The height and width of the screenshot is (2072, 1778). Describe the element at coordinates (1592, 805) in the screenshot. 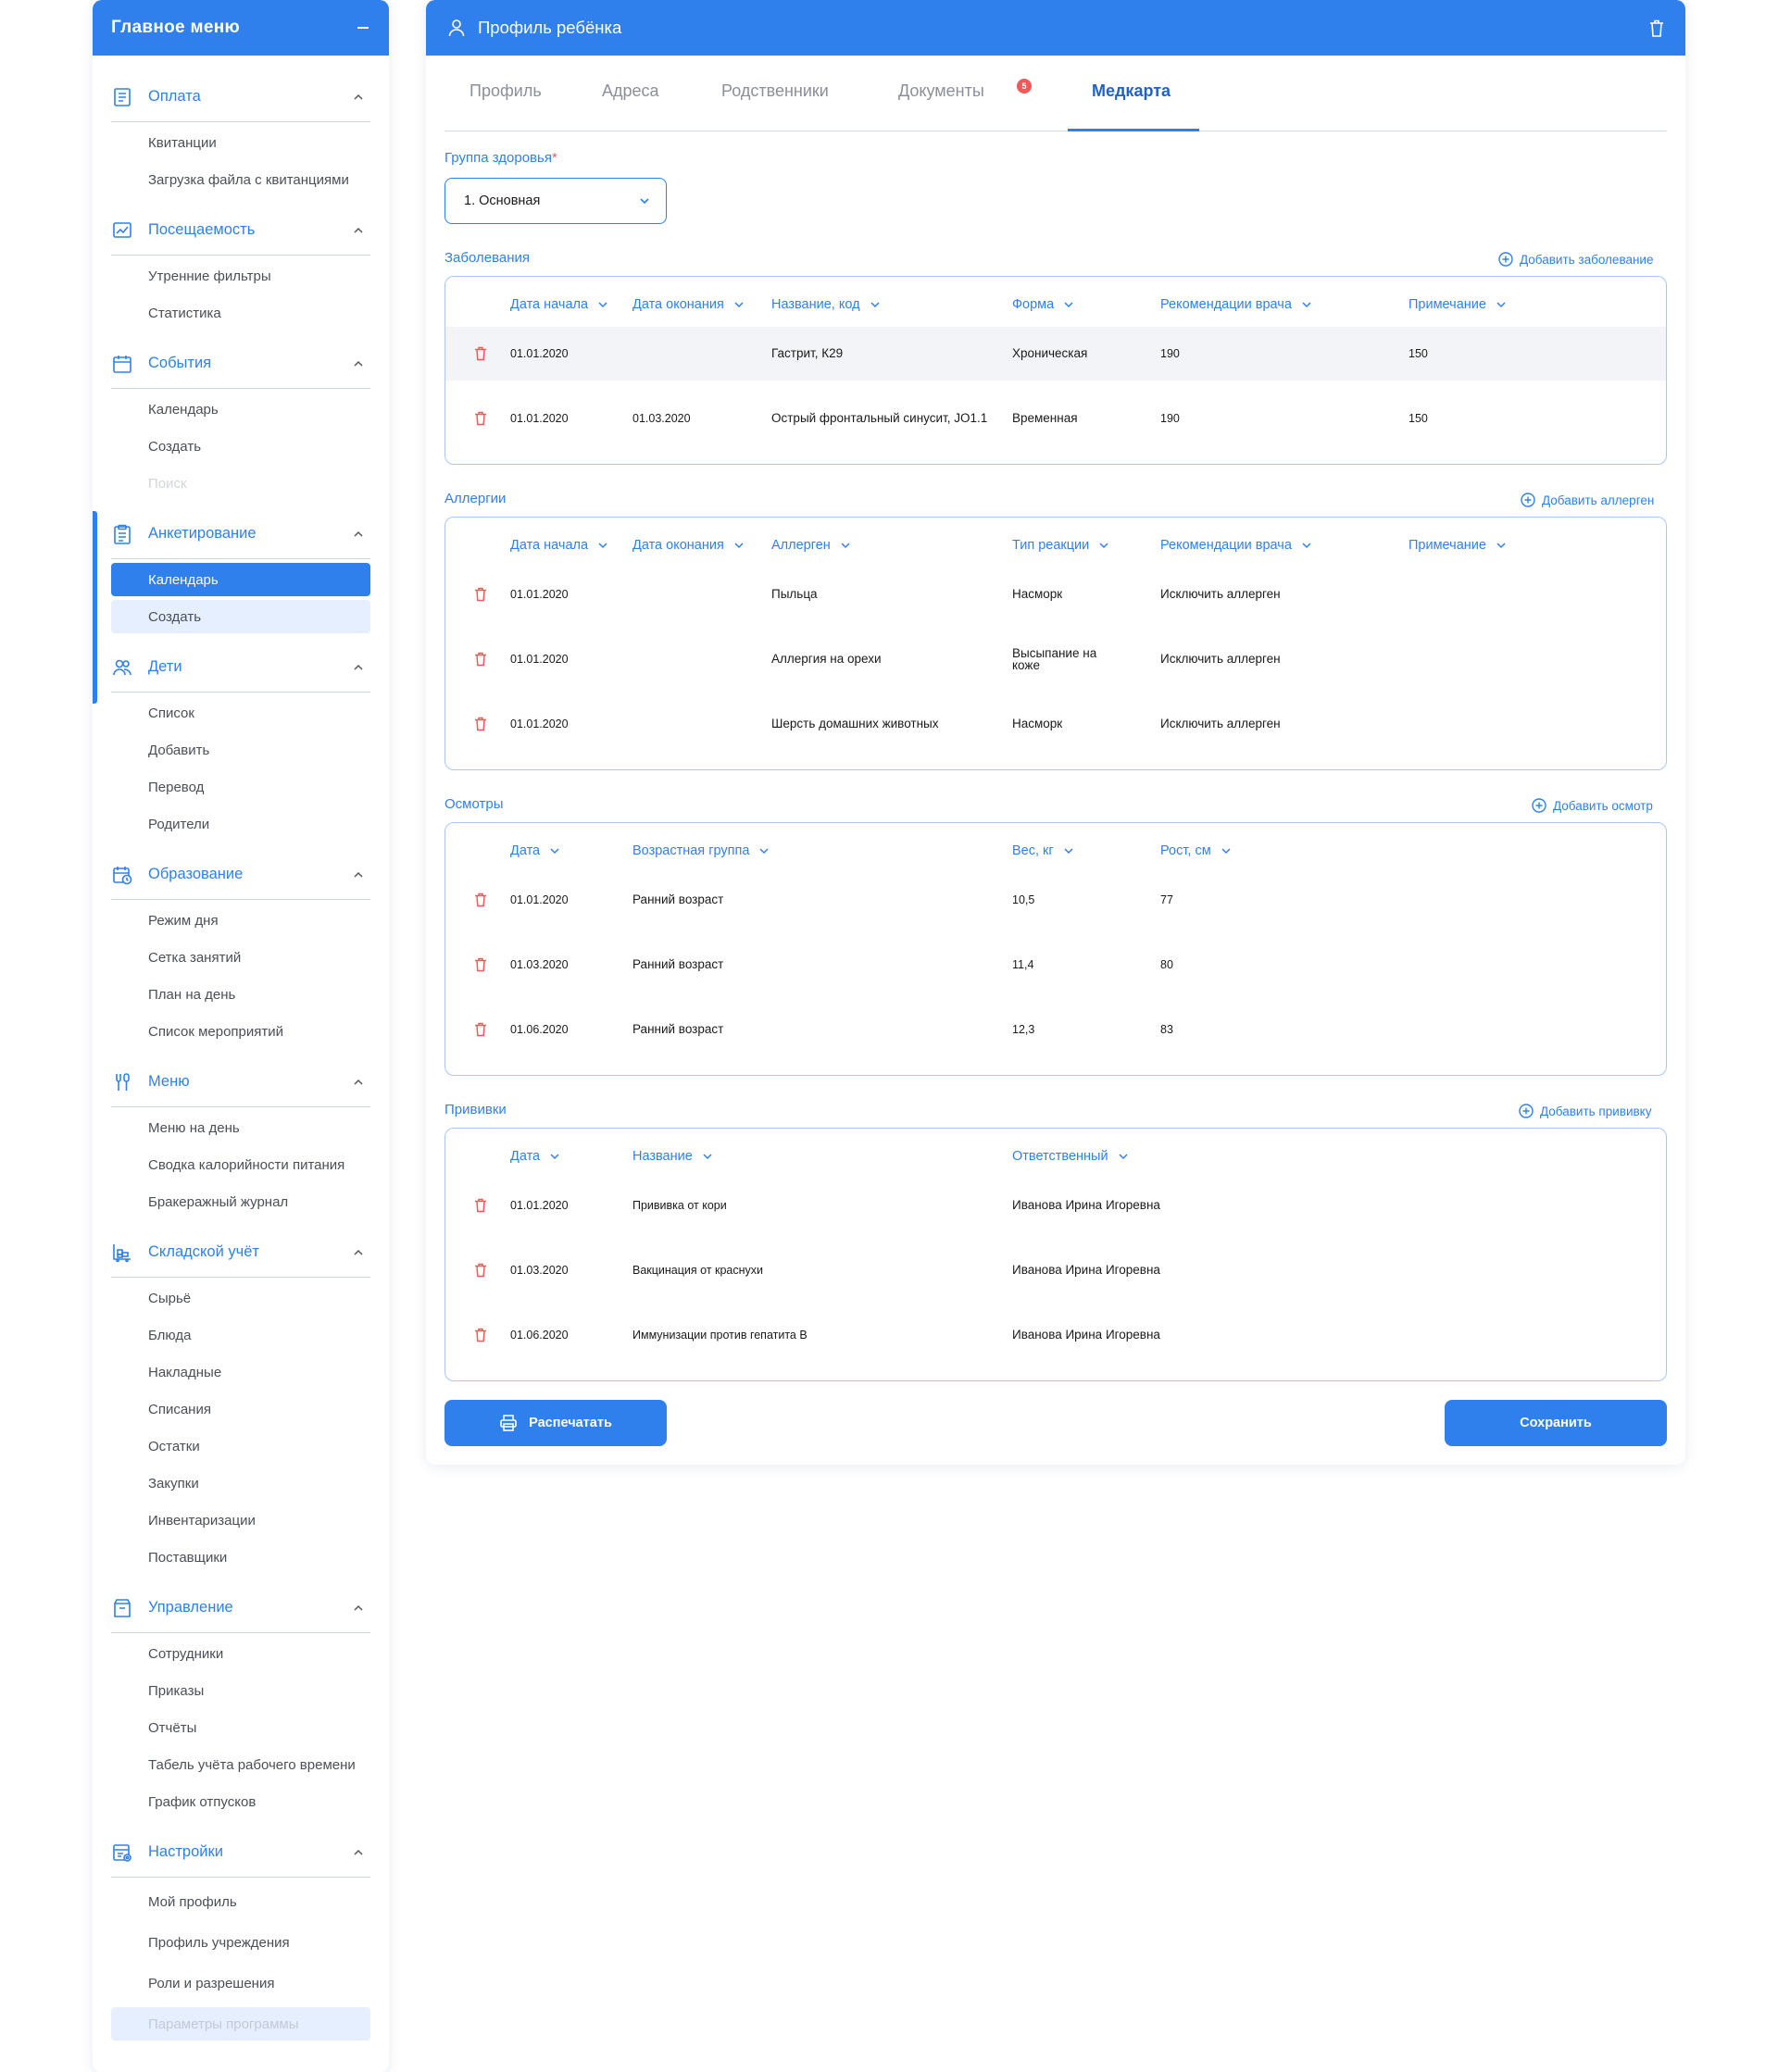

I see `add-exam-button: Добавить осмотр` at that location.